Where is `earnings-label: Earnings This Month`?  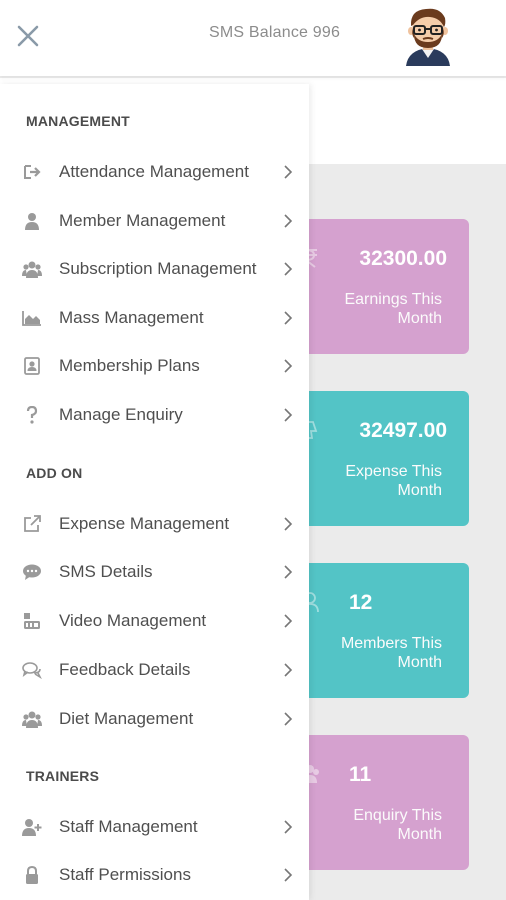
earnings-label: Earnings This Month is located at coordinates (393, 309).